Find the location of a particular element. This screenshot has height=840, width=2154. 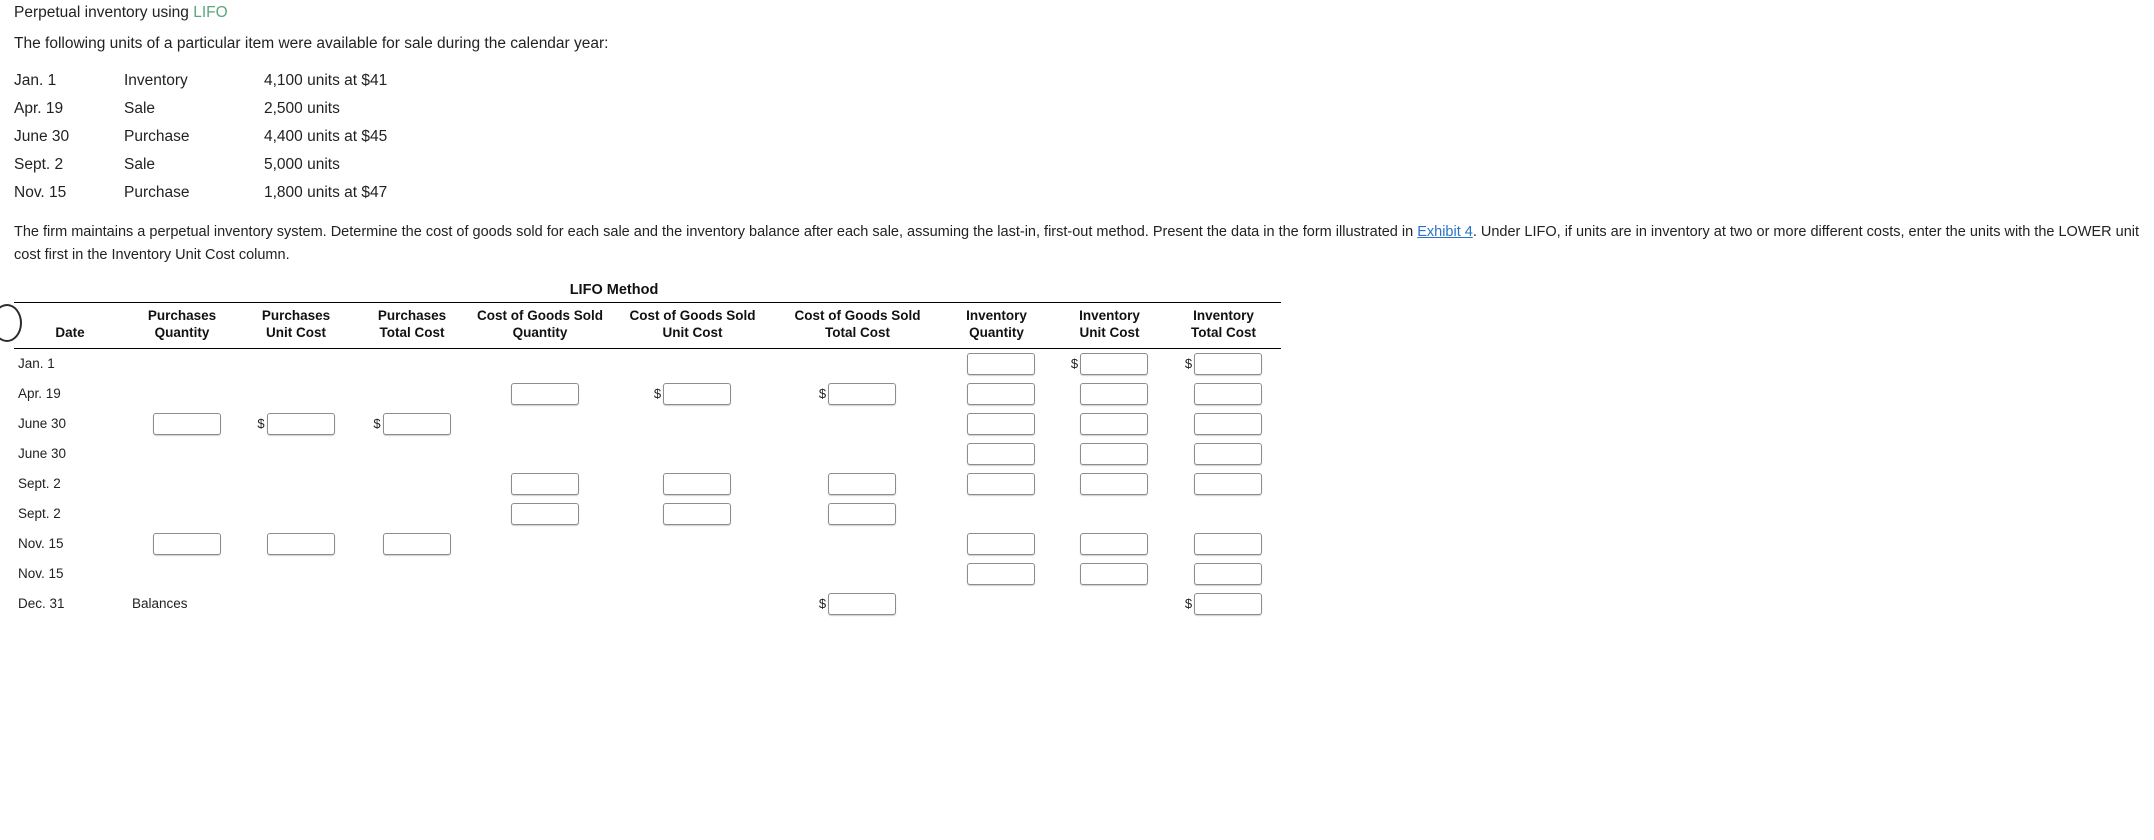

row-date-label: Jan. 1 is located at coordinates (36, 364).